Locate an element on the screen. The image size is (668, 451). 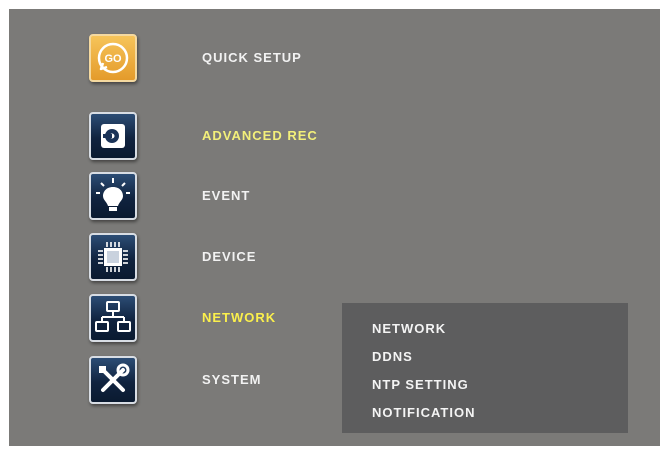
network-icon is located at coordinates (113, 318).